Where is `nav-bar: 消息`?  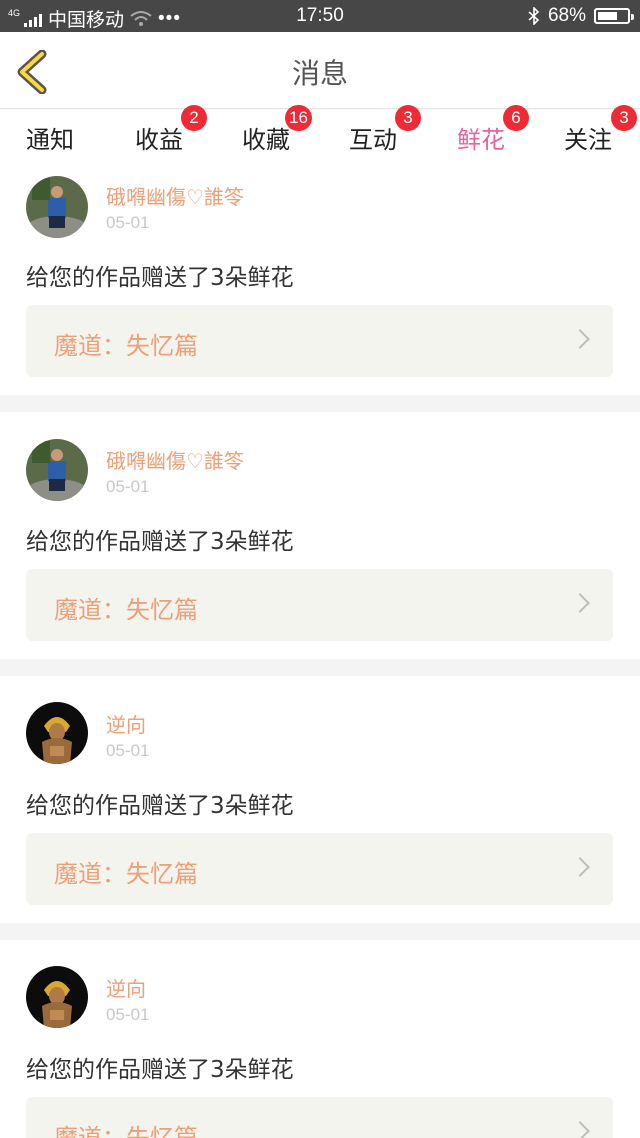 nav-bar: 消息 is located at coordinates (320, 70).